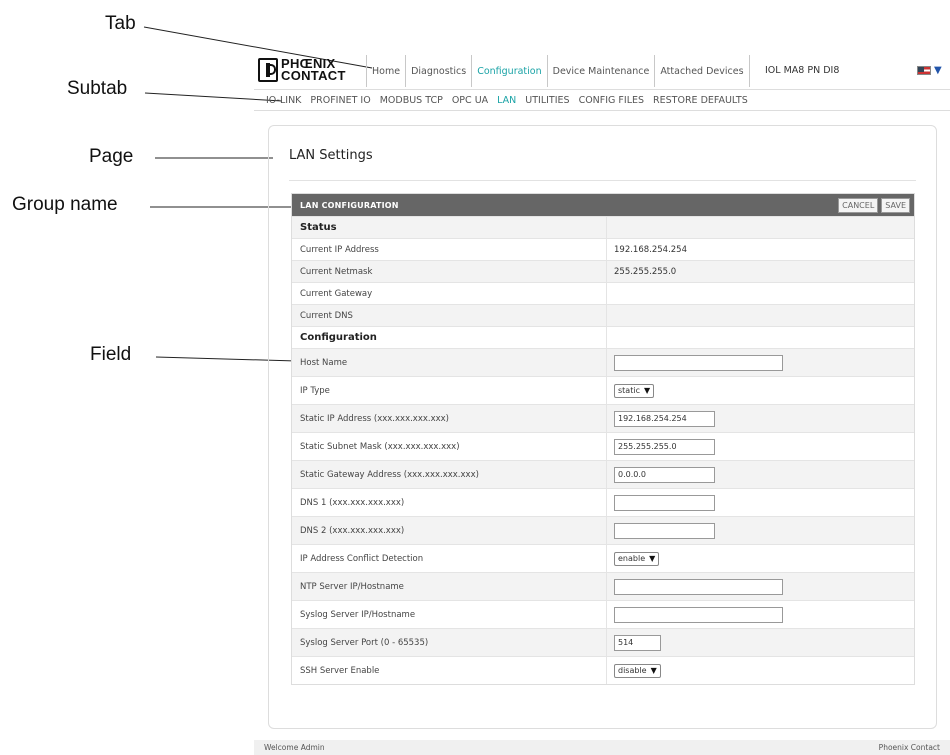 This screenshot has width=950, height=755. I want to click on ssh-label: SSH Server Enable, so click(449, 670).